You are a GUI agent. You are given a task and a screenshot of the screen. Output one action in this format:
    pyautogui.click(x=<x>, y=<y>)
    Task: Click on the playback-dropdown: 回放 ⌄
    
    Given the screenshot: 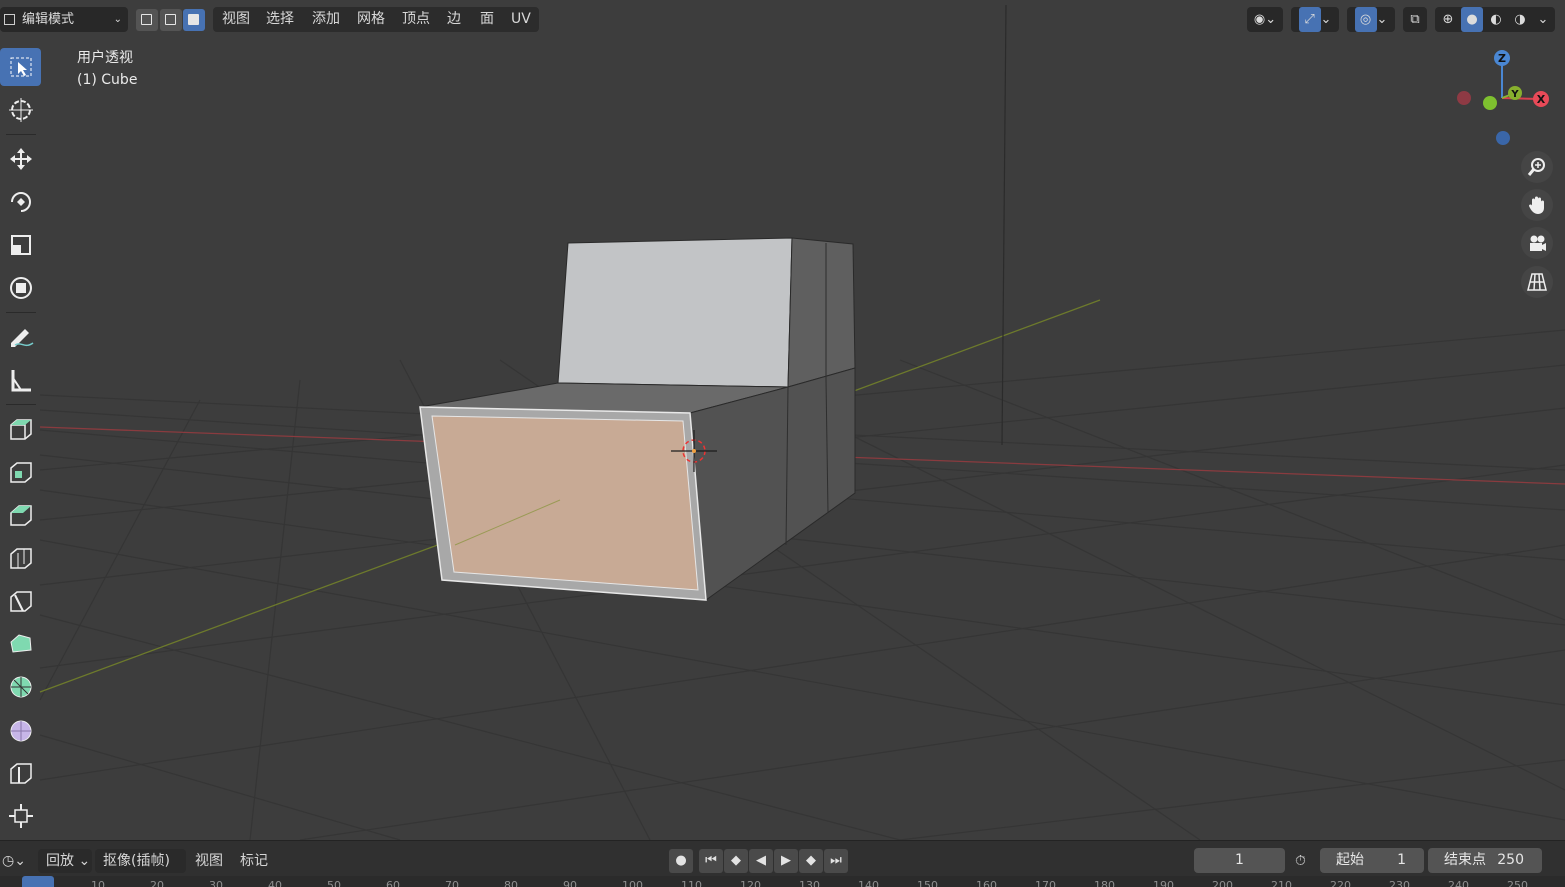 What is the action you would take?
    pyautogui.click(x=65, y=861)
    